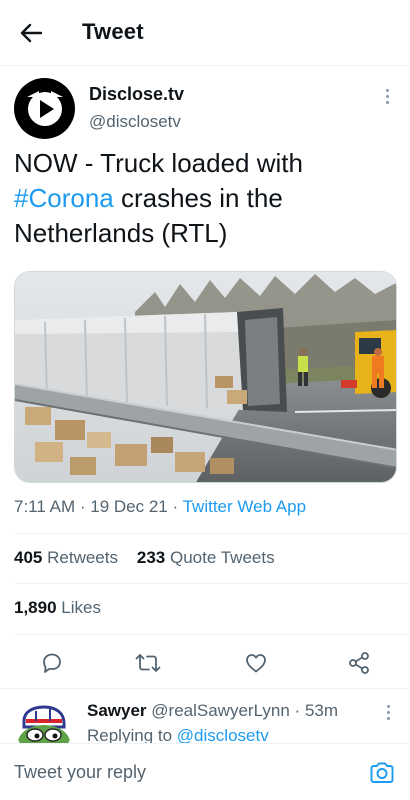 This screenshot has height=800, width=410. I want to click on quotes-label: Quote Tweets, so click(222, 557).